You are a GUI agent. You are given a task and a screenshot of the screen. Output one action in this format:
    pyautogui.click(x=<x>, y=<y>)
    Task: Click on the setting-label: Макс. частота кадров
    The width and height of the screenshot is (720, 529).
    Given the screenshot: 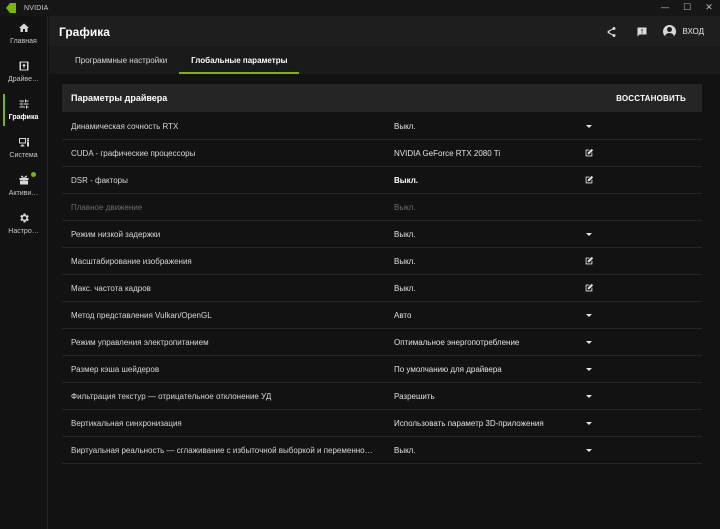 What is the action you would take?
    pyautogui.click(x=111, y=288)
    